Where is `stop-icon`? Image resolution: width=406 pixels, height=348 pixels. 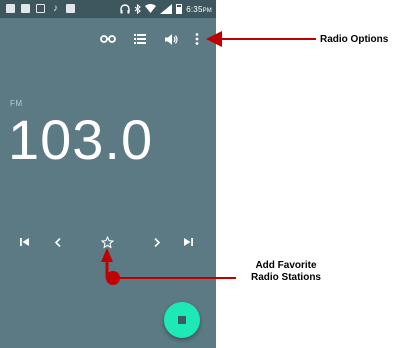 stop-icon is located at coordinates (182, 320).